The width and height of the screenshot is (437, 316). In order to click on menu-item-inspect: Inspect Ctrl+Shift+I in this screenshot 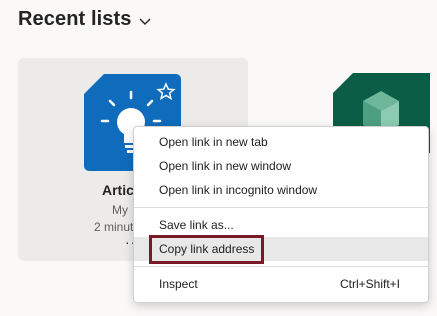, I will do `click(281, 284)`.